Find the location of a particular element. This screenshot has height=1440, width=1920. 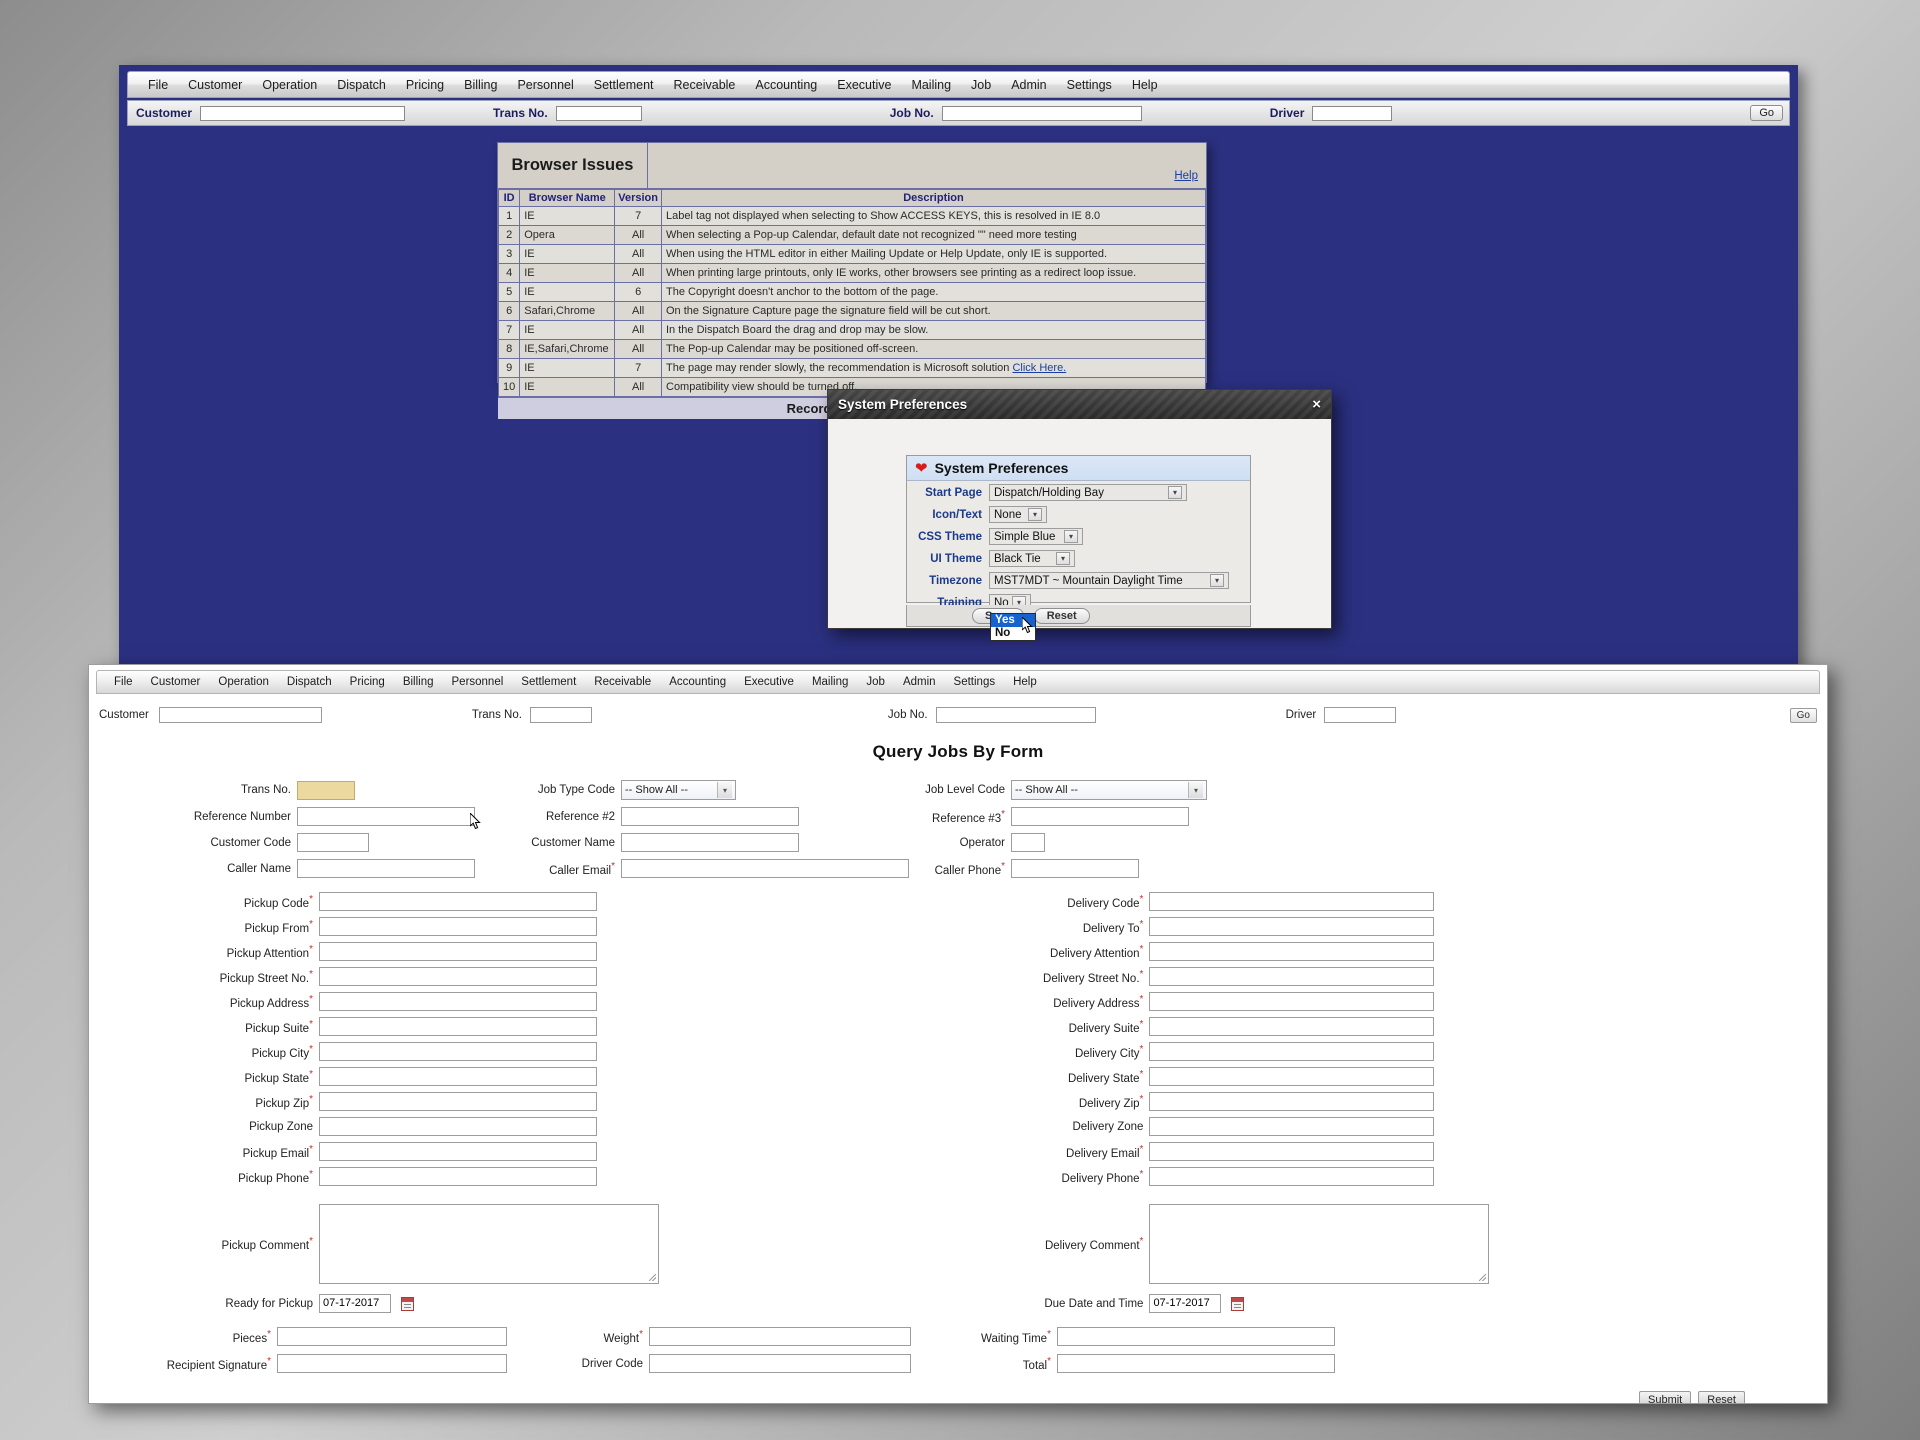

input-pickup-attention is located at coordinates (458, 951).